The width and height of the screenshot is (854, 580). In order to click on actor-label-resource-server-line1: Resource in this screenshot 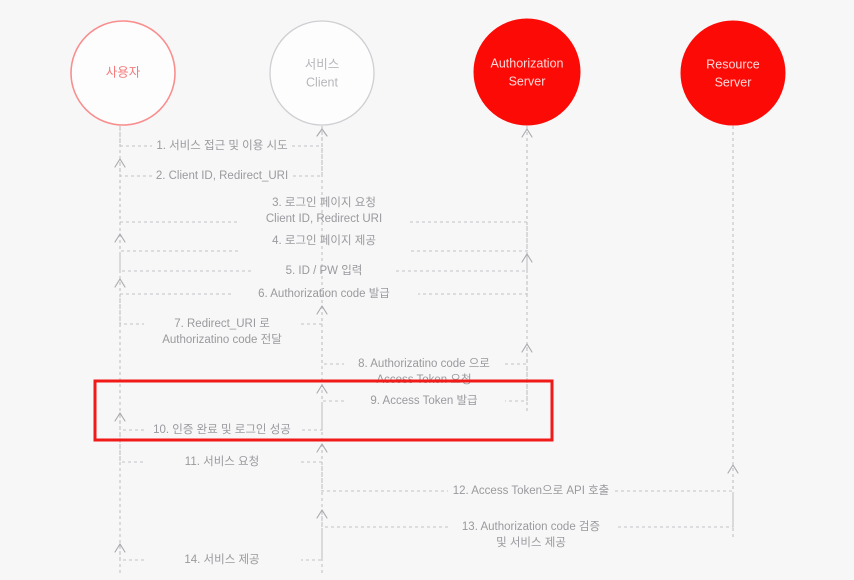, I will do `click(733, 64)`.